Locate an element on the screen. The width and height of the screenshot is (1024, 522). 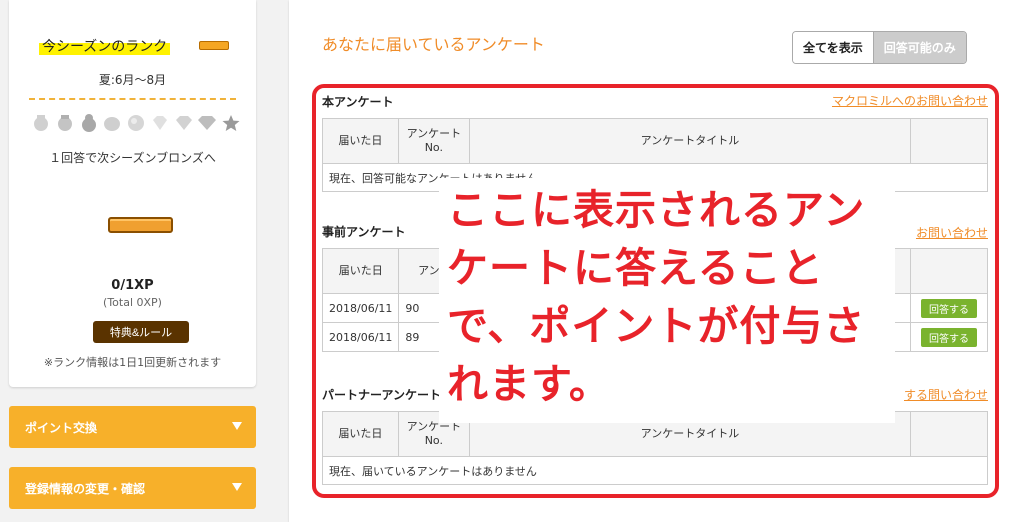
rank-update-note: ※ランク情報は1日1回更新されます is located at coordinates (132, 362).